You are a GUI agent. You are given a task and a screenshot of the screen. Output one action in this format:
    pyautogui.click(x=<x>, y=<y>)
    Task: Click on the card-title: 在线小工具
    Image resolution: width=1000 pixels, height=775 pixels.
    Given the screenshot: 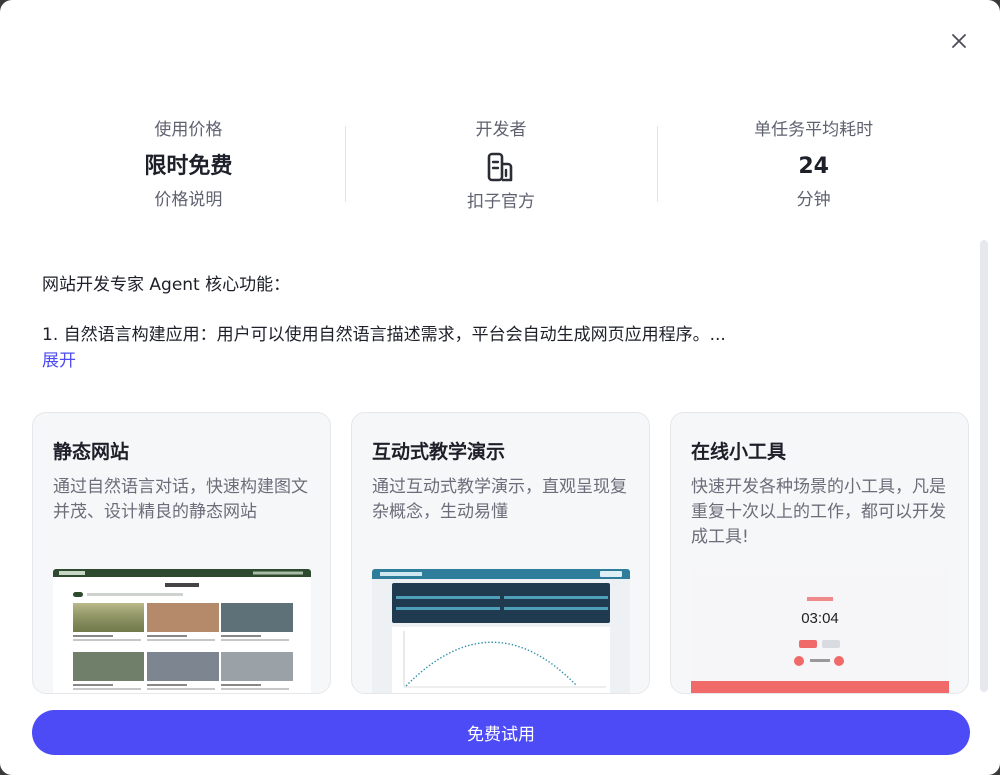 What is the action you would take?
    pyautogui.click(x=739, y=452)
    